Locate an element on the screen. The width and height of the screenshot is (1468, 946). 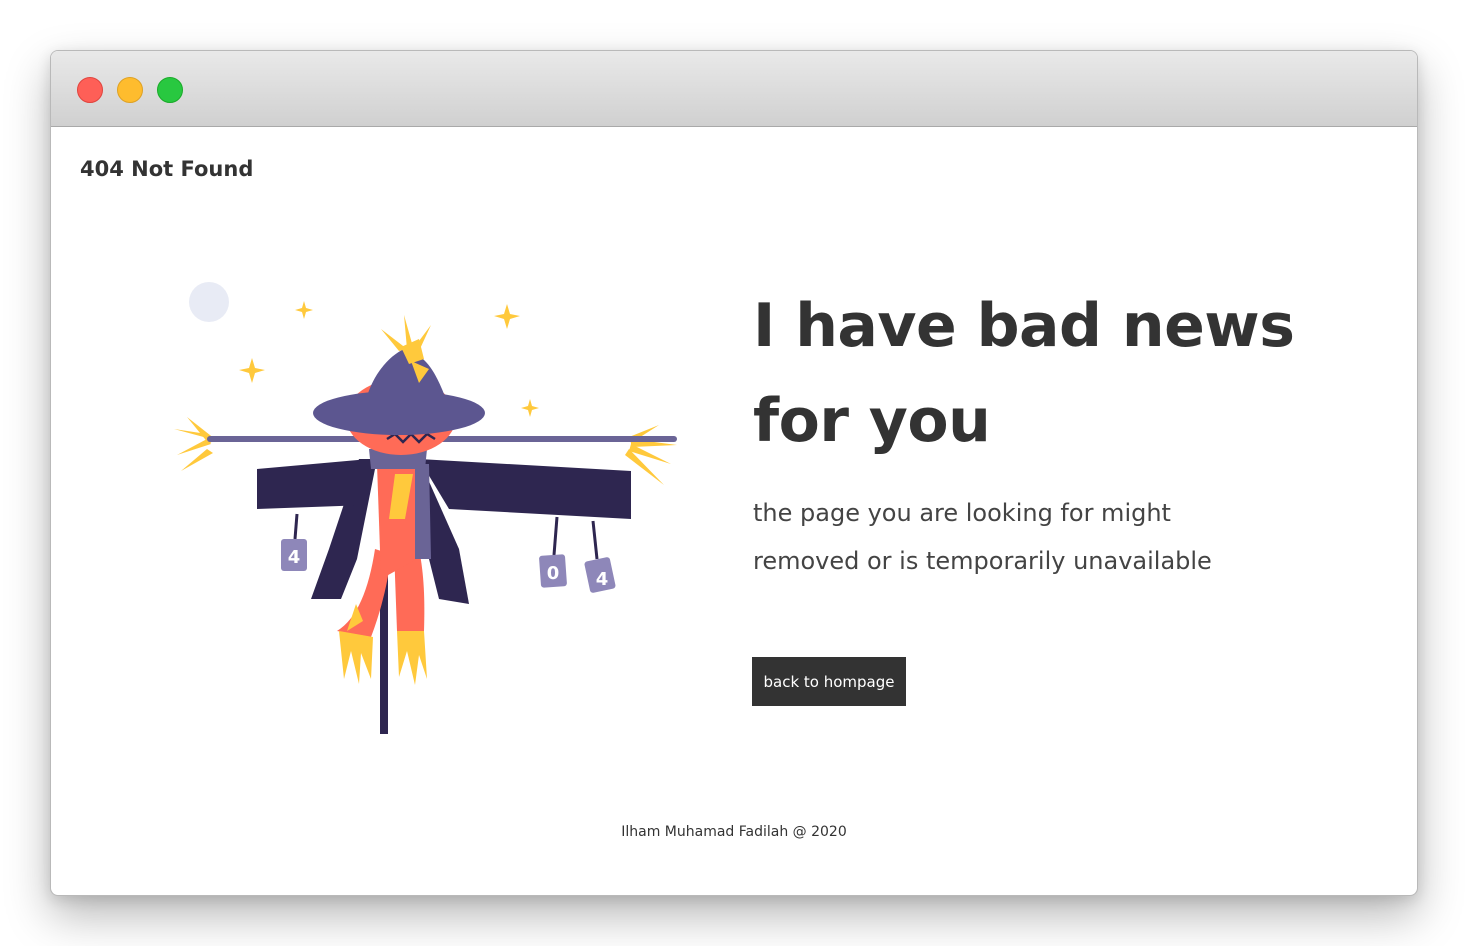
back-to-homepage-button: back to hompage is located at coordinates (829, 681).